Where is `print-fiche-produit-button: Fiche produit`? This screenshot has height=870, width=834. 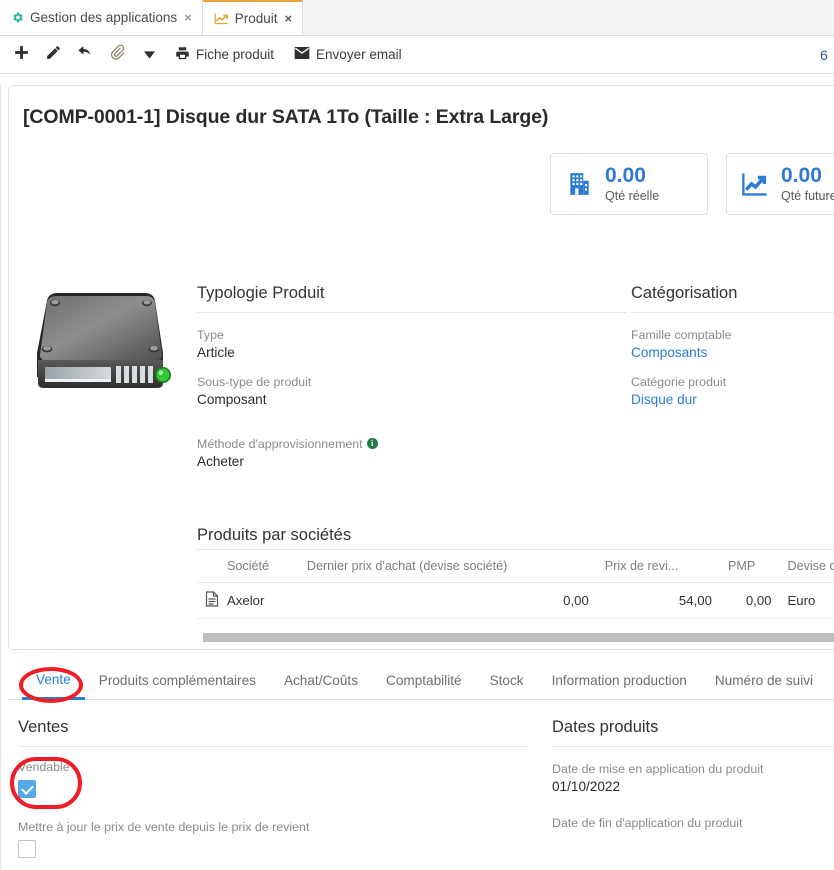 print-fiche-produit-button: Fiche produit is located at coordinates (224, 55).